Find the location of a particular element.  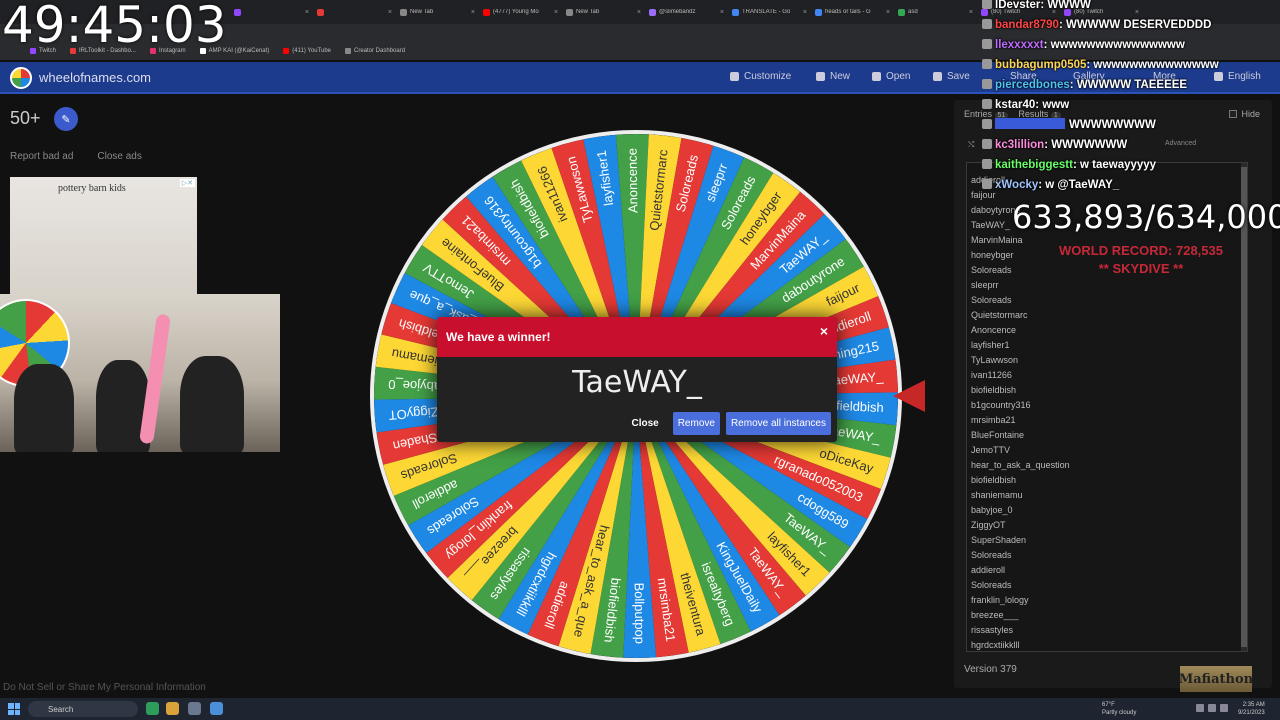

palette-icon is located at coordinates (734, 76).